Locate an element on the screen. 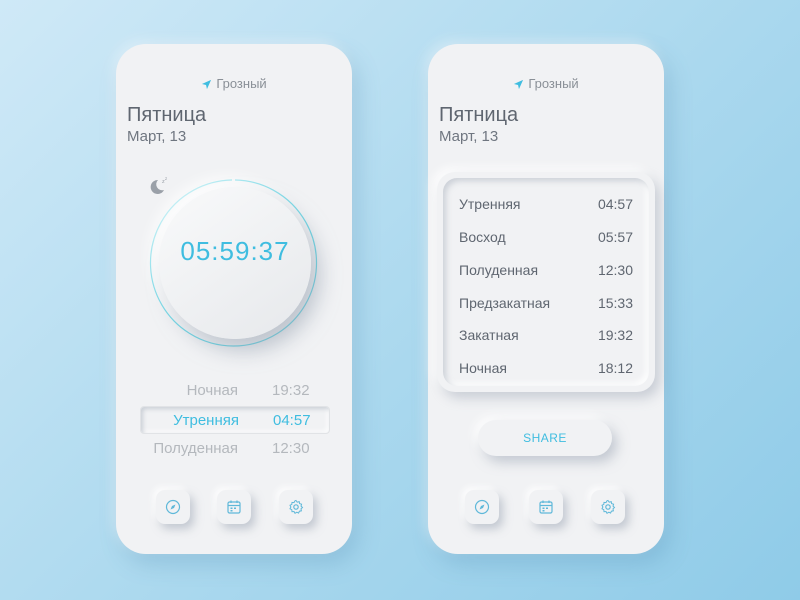  schedule-time: 05:57 is located at coordinates (615, 237).